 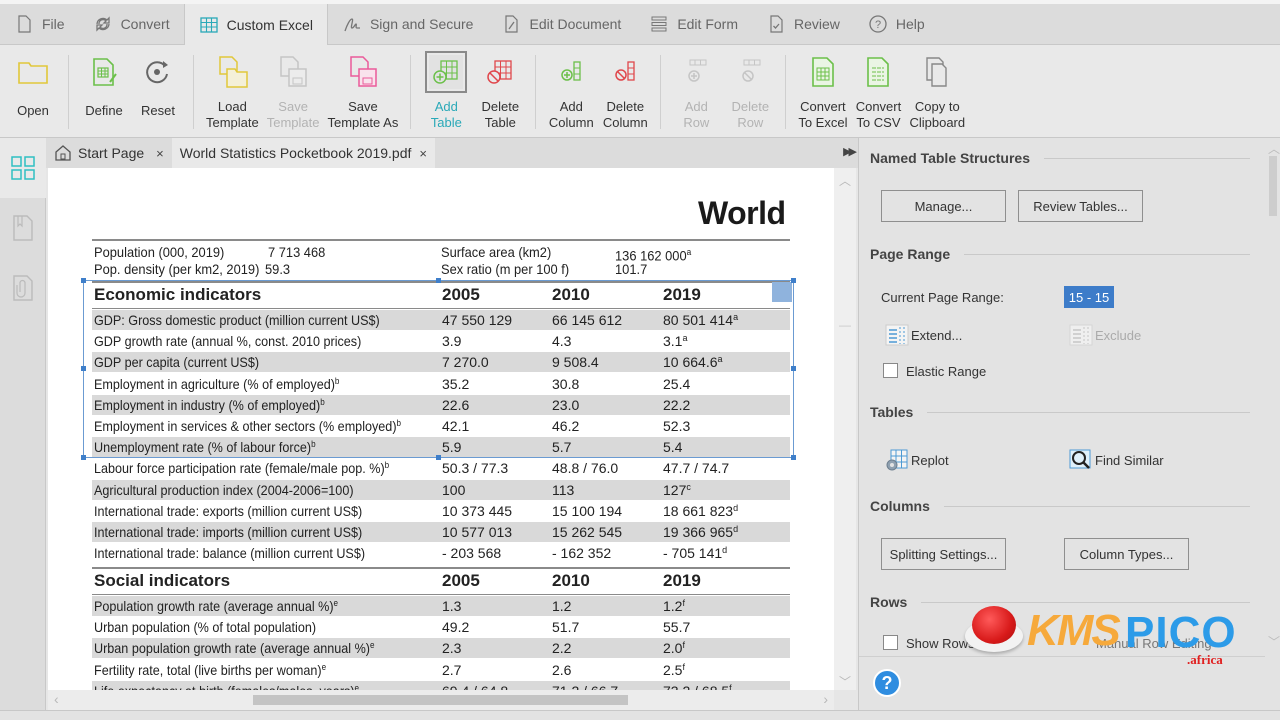 What do you see at coordinates (56, 699) in the screenshot?
I see `scroll-left-icon: ‹` at bounding box center [56, 699].